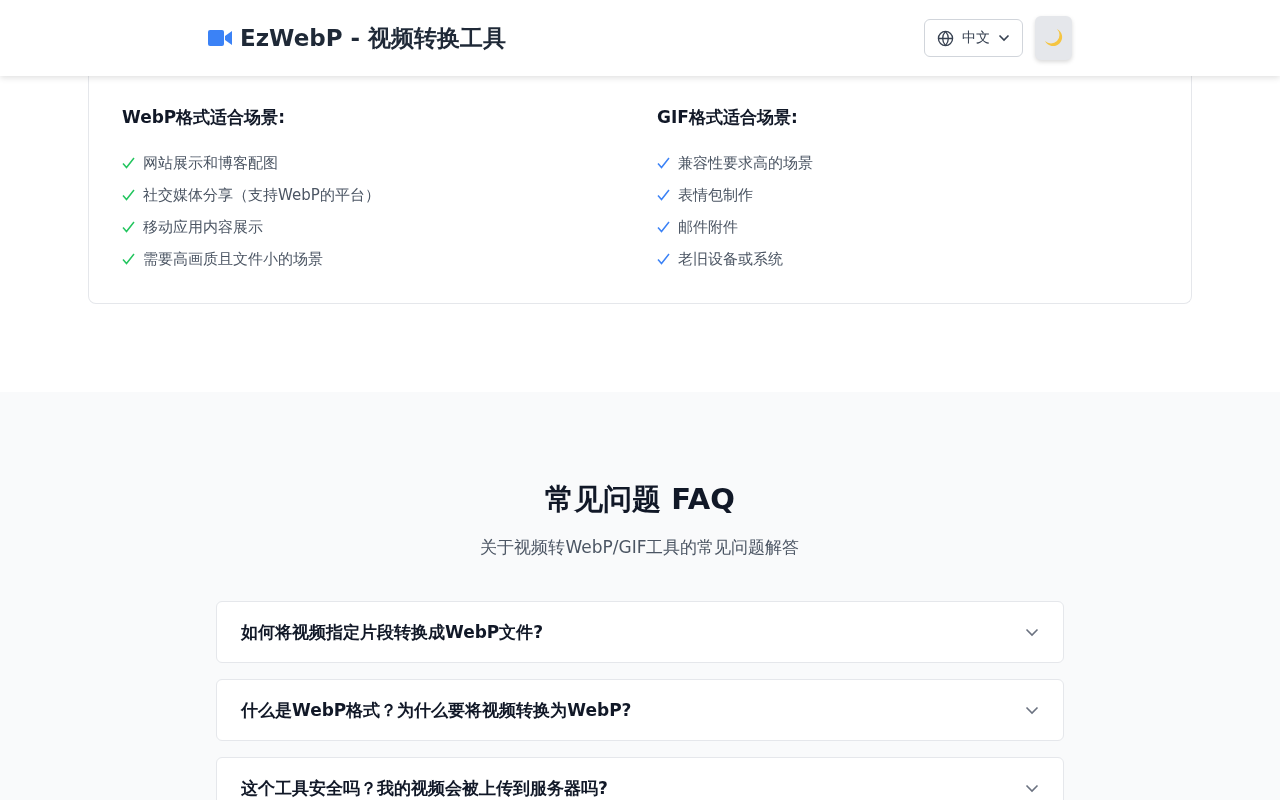 The image size is (1280, 800). Describe the element at coordinates (640, 632) in the screenshot. I see `faq-question: 如何将视频指定片段转换成WebP文件?` at that location.